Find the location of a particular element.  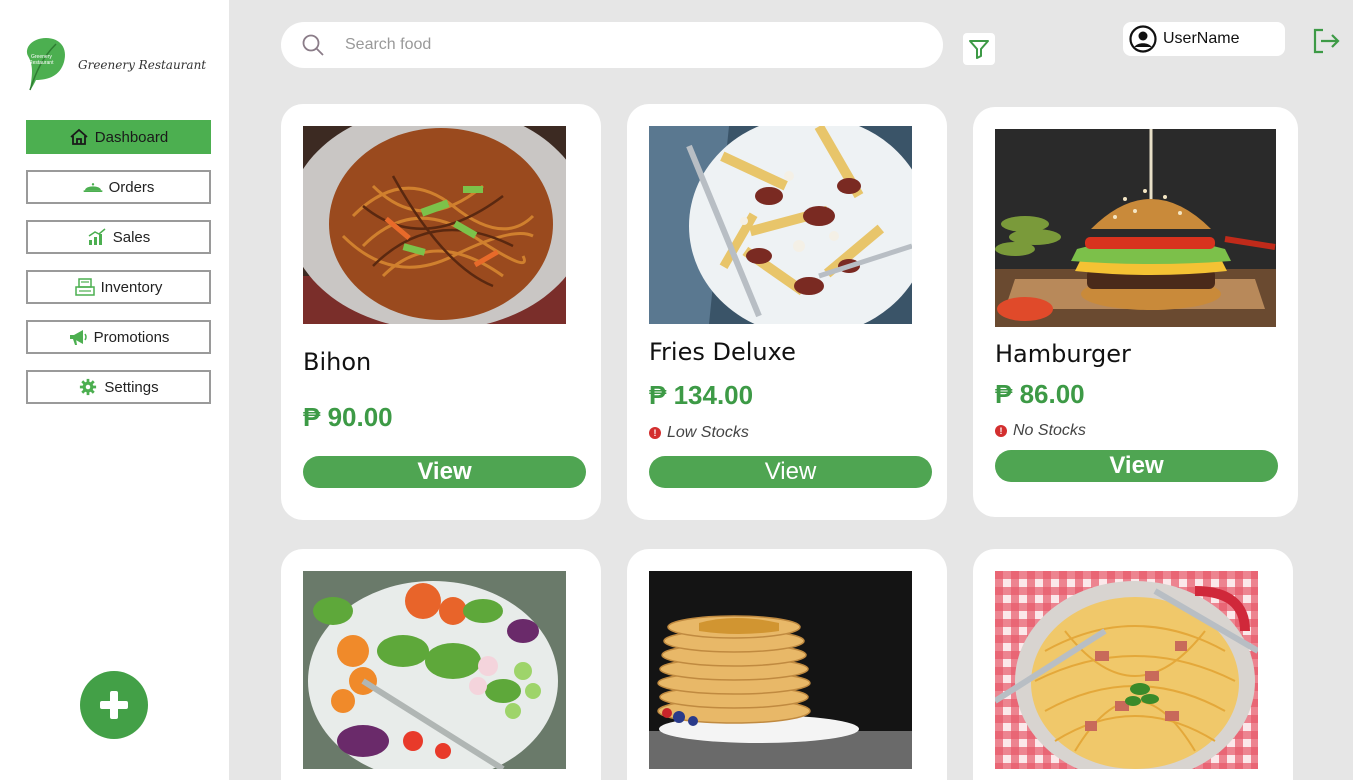

food-price: ₱ 134.00 is located at coordinates (701, 395).